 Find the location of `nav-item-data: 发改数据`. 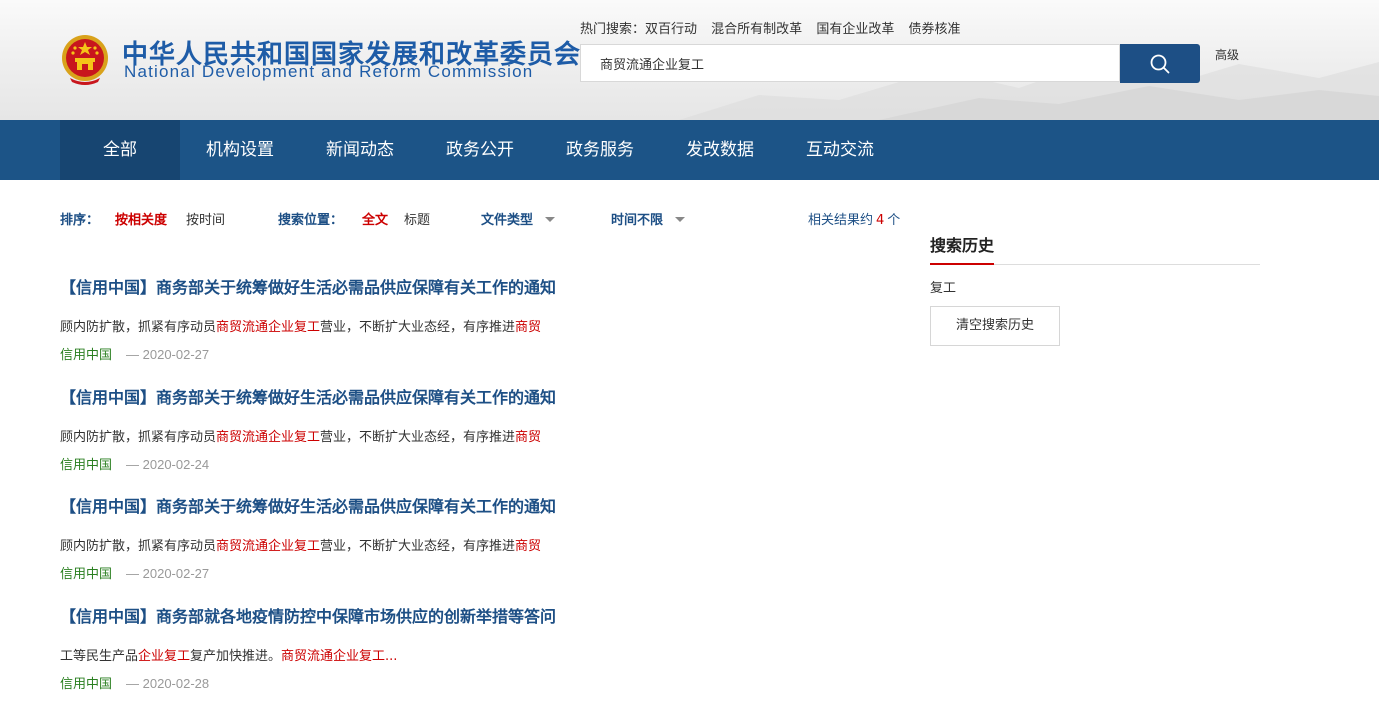

nav-item-data: 发改数据 is located at coordinates (720, 150).